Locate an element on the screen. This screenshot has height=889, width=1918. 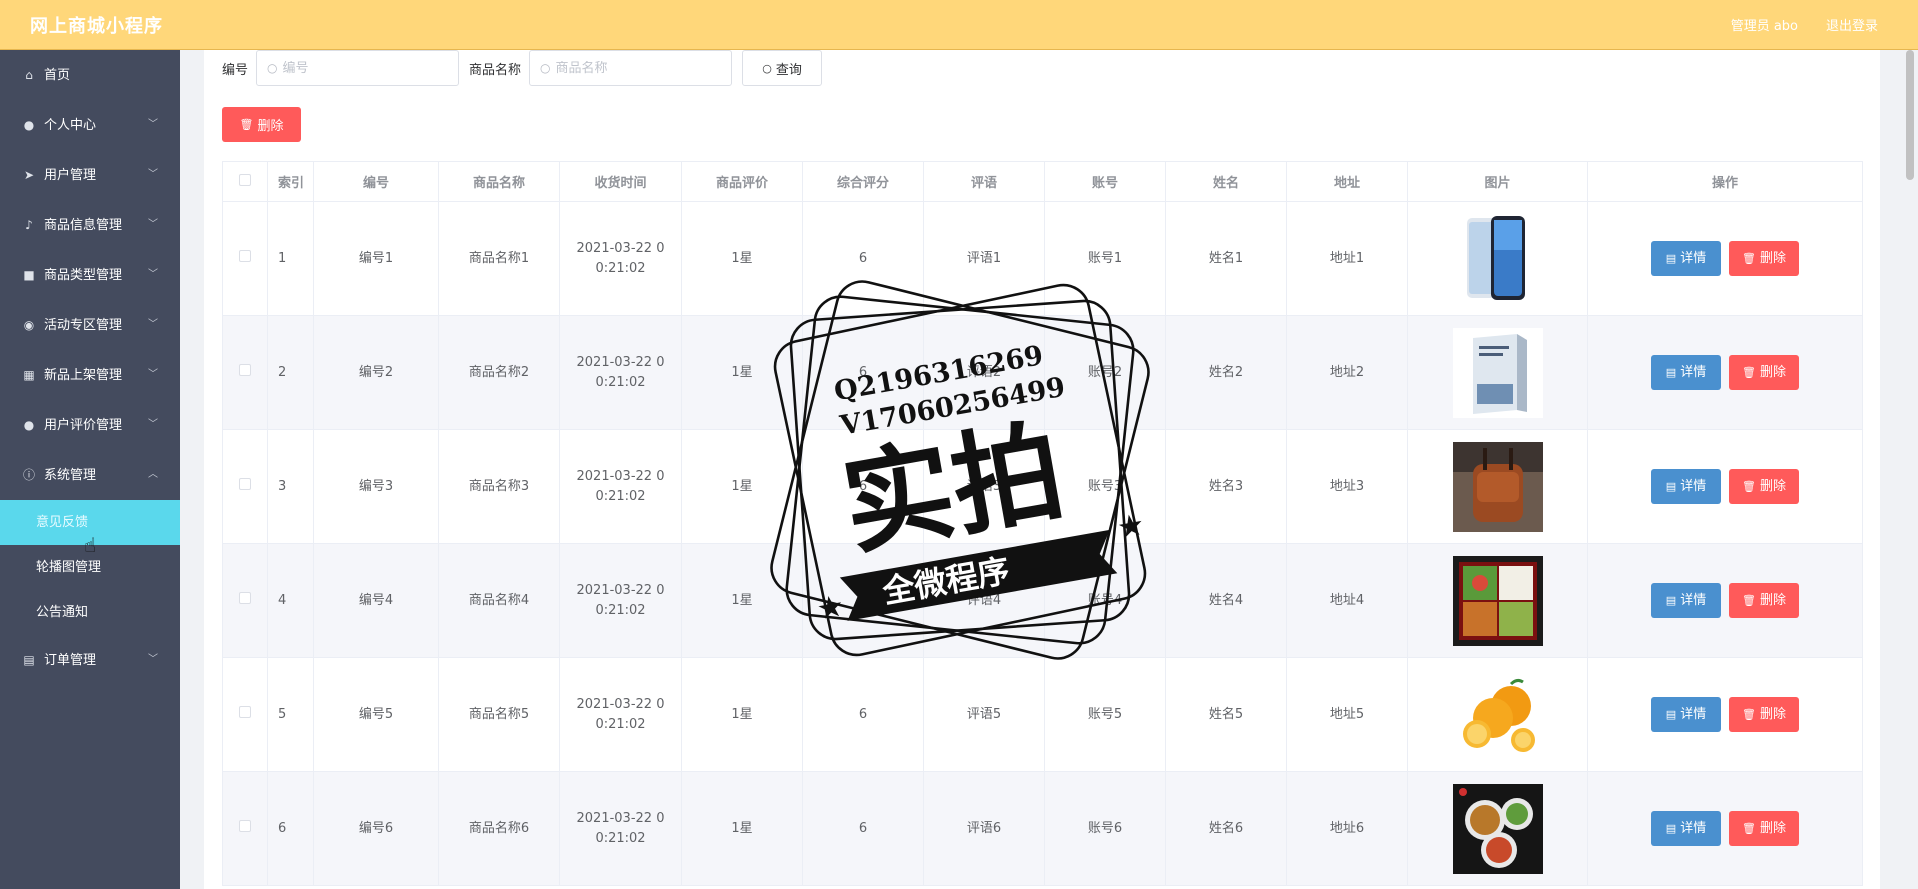
mic-icon: ♪ is located at coordinates (29, 225).